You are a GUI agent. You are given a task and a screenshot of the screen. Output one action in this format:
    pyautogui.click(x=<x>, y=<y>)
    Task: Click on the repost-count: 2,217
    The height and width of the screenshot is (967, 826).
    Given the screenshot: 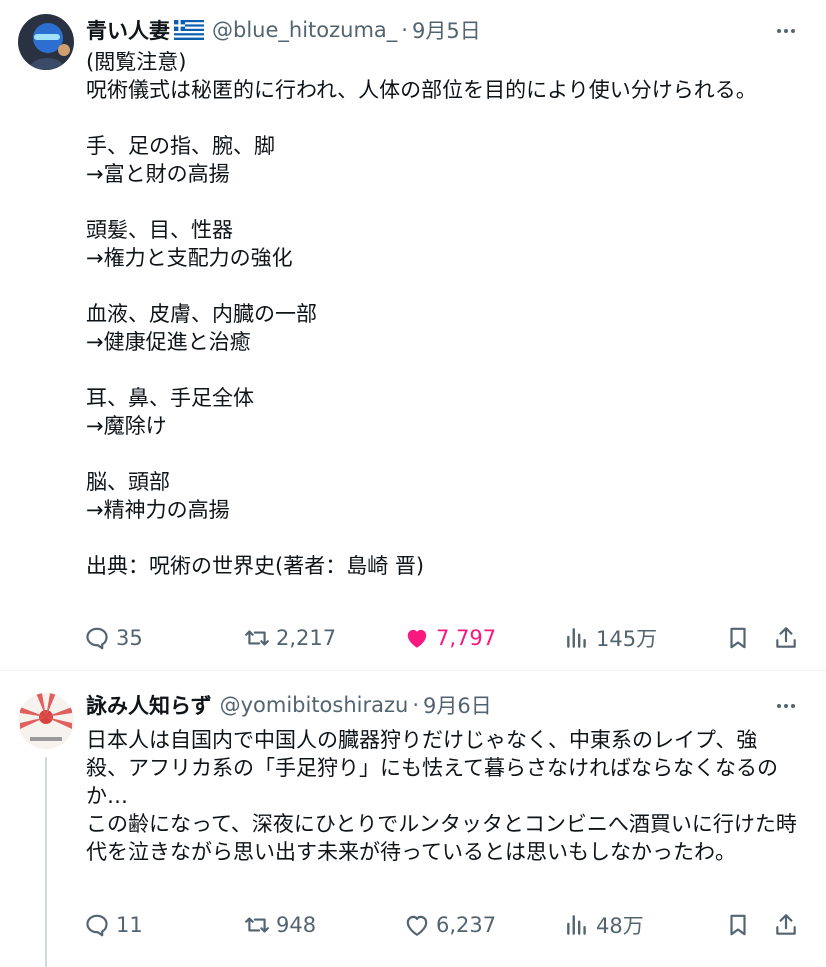 What is the action you would take?
    pyautogui.click(x=306, y=638)
    